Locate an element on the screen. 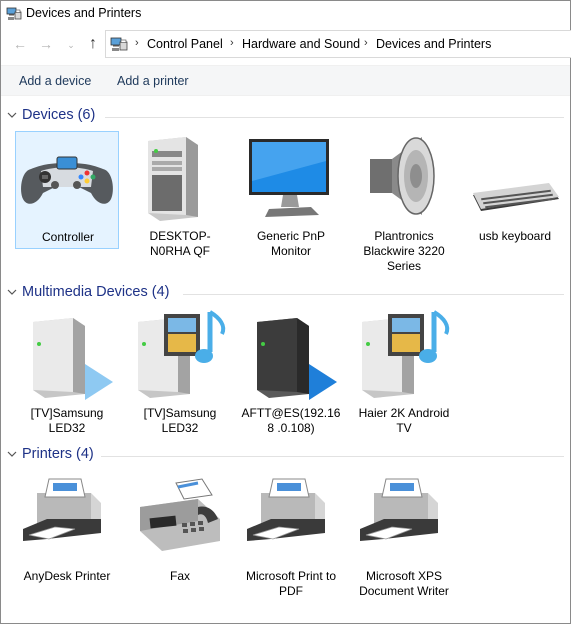  device-item-desktop: DESKTOP-N0RHA QF is located at coordinates (180, 194).